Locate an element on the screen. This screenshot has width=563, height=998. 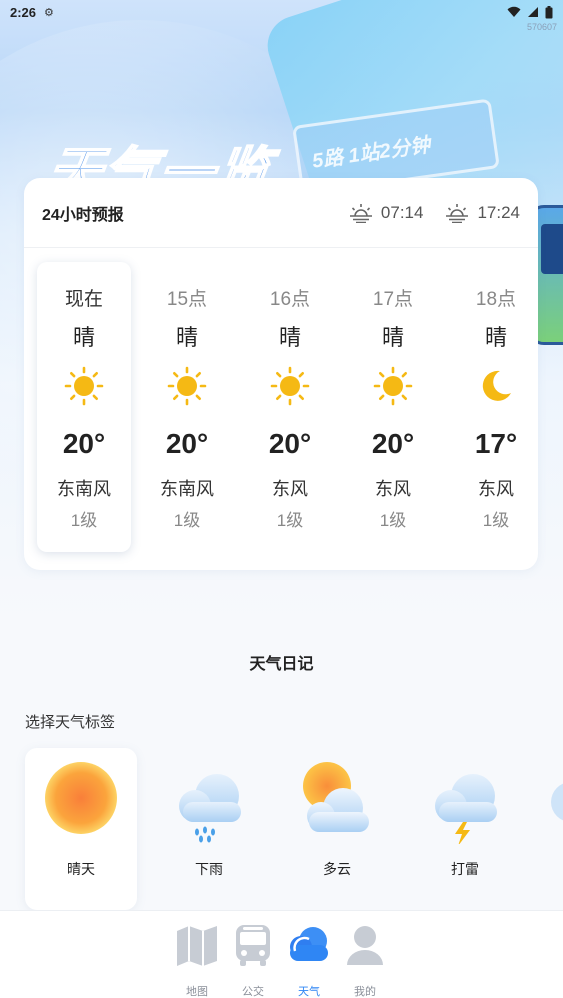
hour-item-17: 17点 晴 20° 东风 1级 is located at coordinates (393, 407).